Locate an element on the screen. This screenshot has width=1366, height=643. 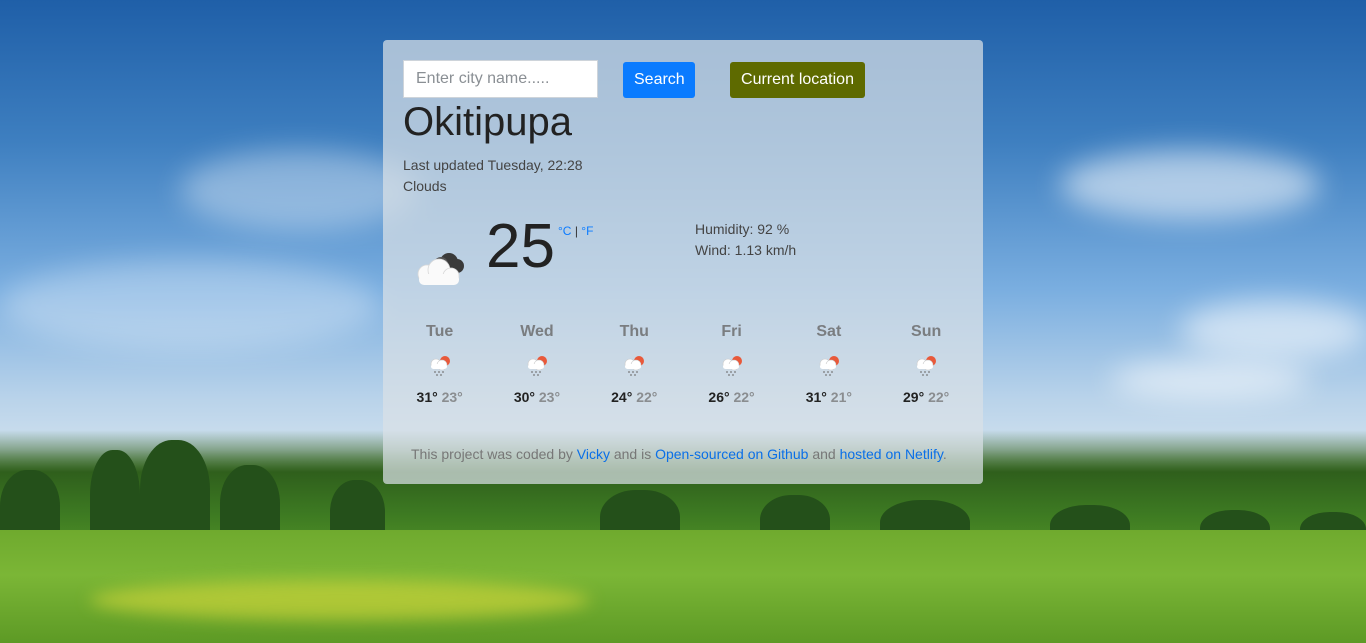
footer-text: and is located at coordinates (824, 454).